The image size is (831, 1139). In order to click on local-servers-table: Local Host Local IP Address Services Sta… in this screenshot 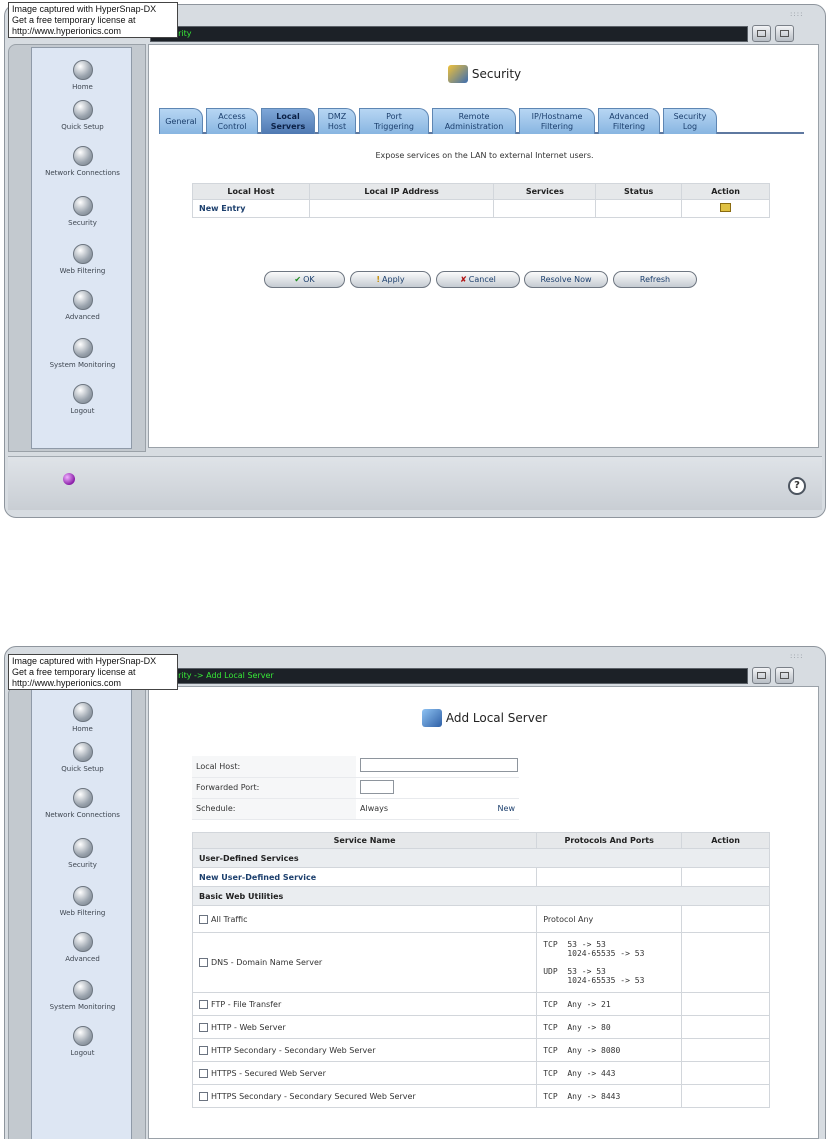, I will do `click(481, 200)`.